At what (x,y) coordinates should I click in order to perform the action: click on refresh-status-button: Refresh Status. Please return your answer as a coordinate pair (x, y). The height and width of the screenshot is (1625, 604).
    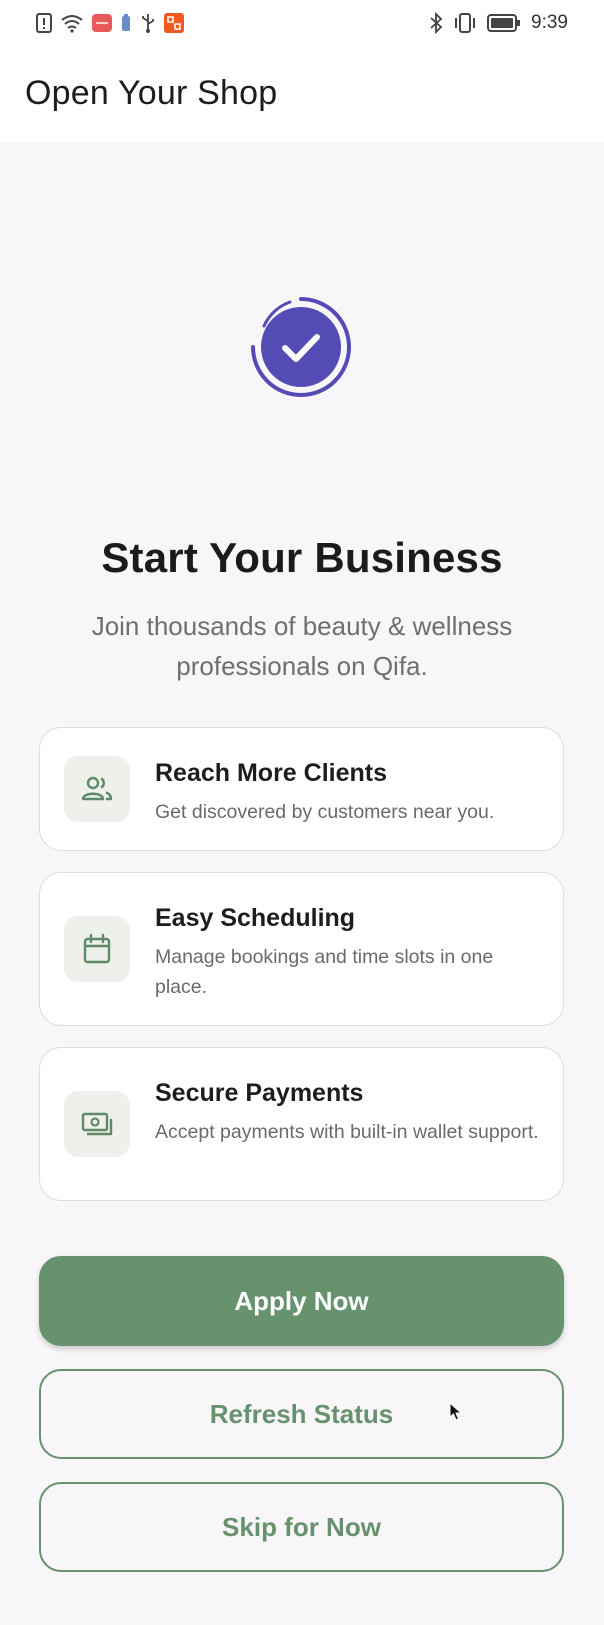
    Looking at the image, I should click on (301, 1414).